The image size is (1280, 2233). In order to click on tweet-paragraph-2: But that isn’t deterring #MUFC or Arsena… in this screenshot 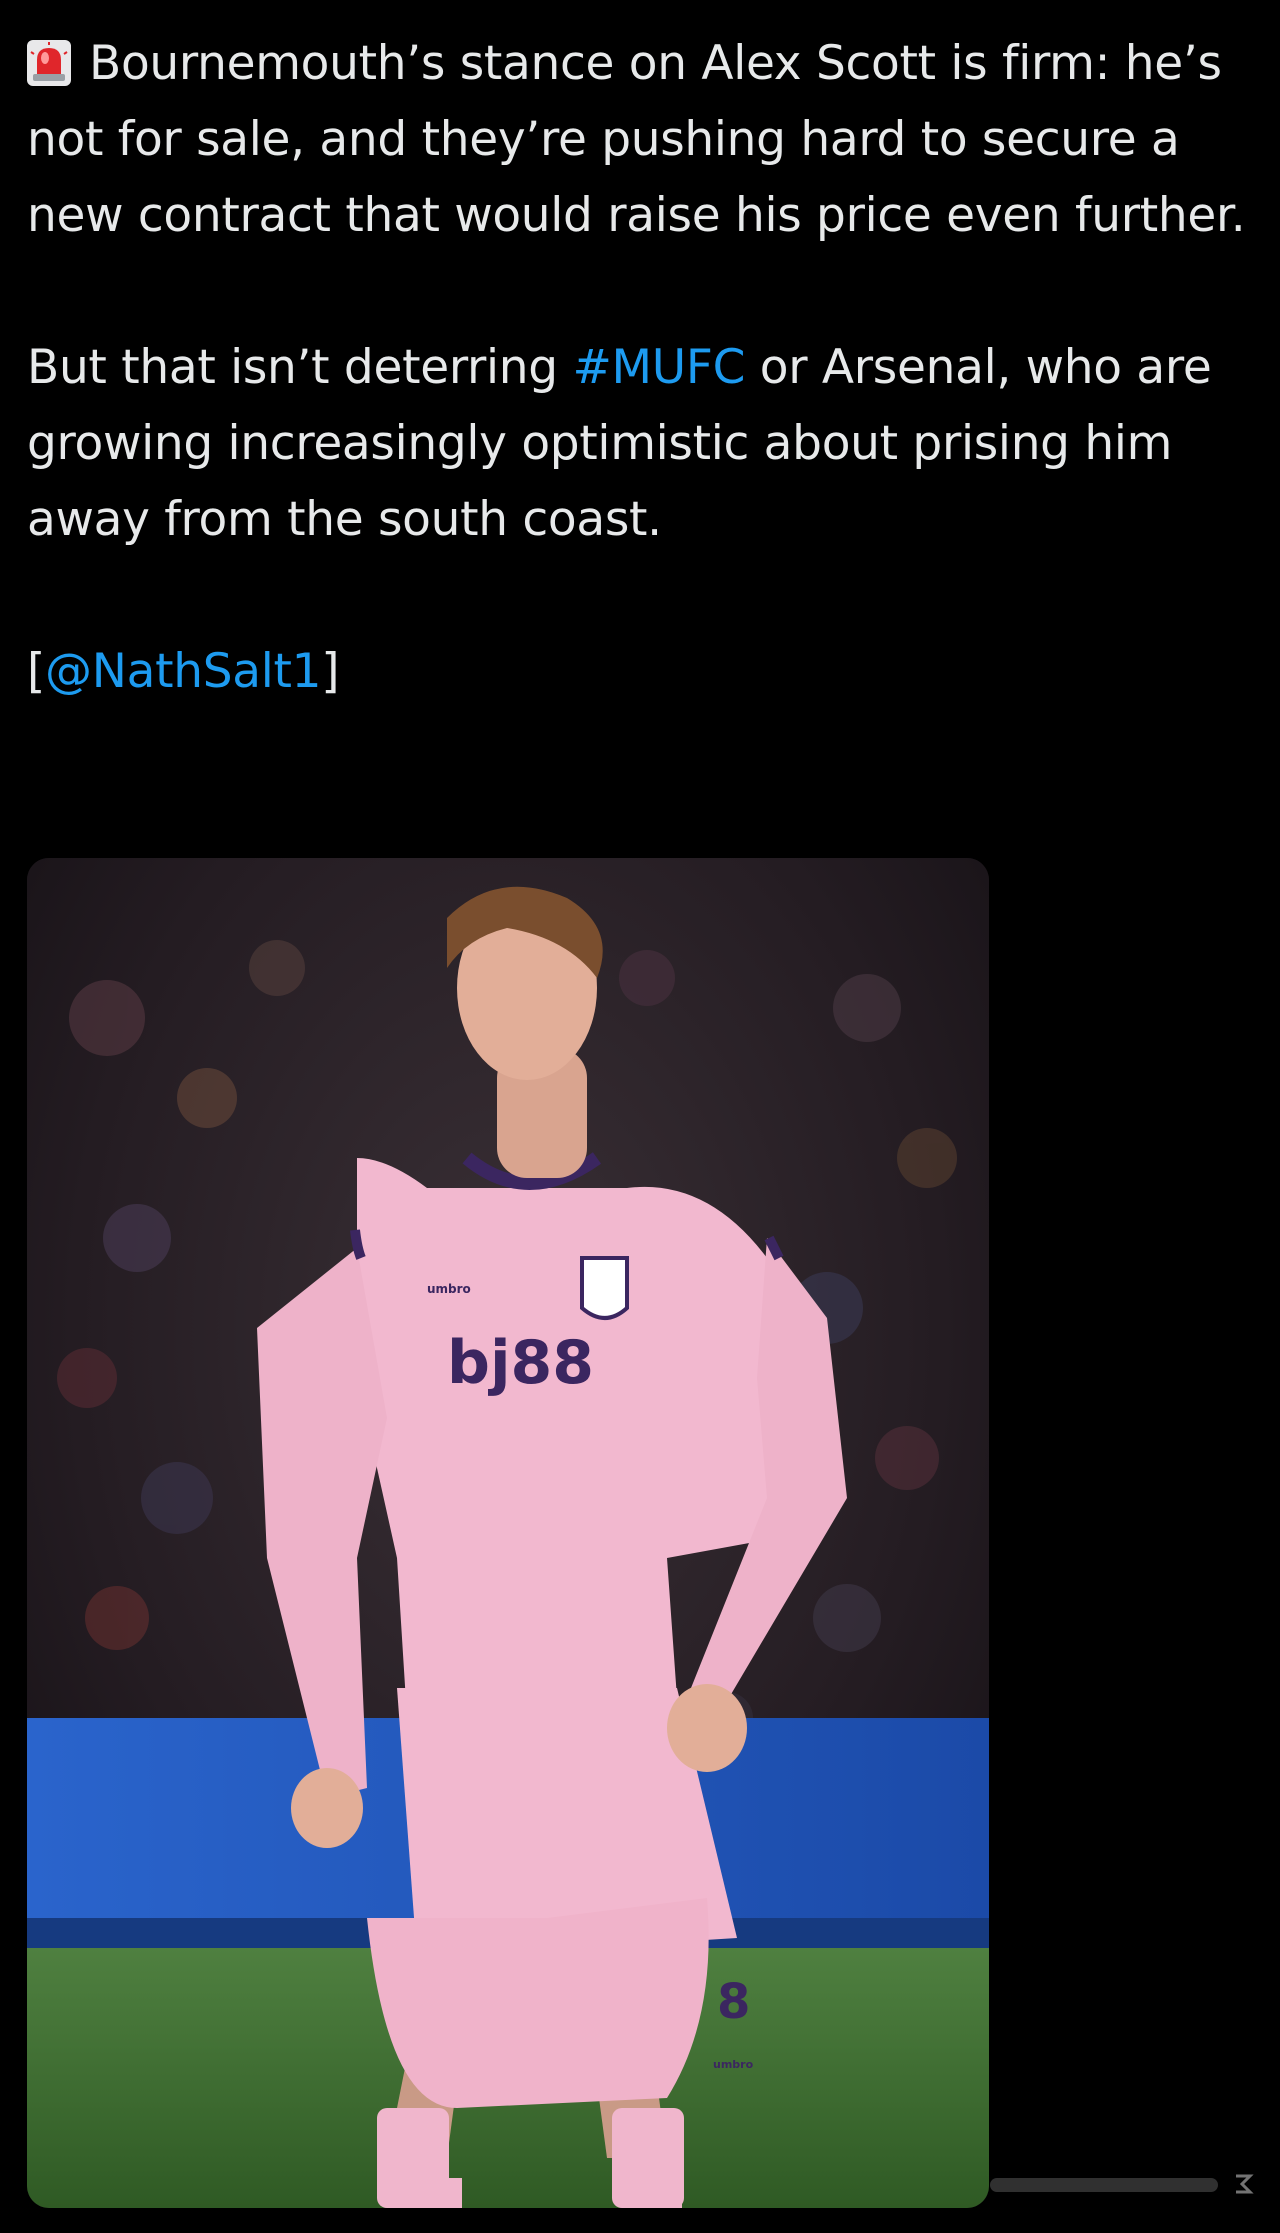, I will do `click(644, 444)`.